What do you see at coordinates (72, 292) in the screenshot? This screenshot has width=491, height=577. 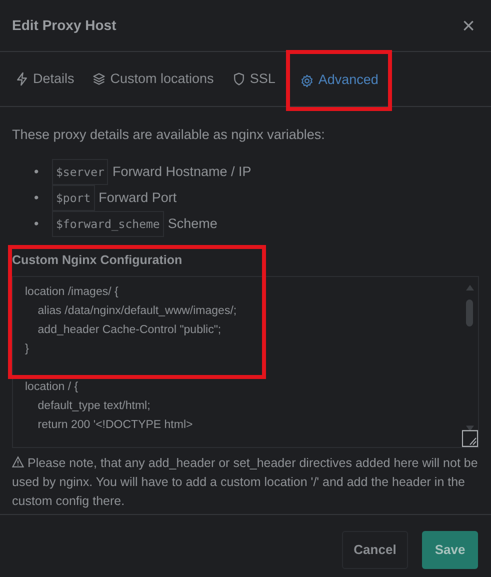 I see `code-line: location /images/ {` at bounding box center [72, 292].